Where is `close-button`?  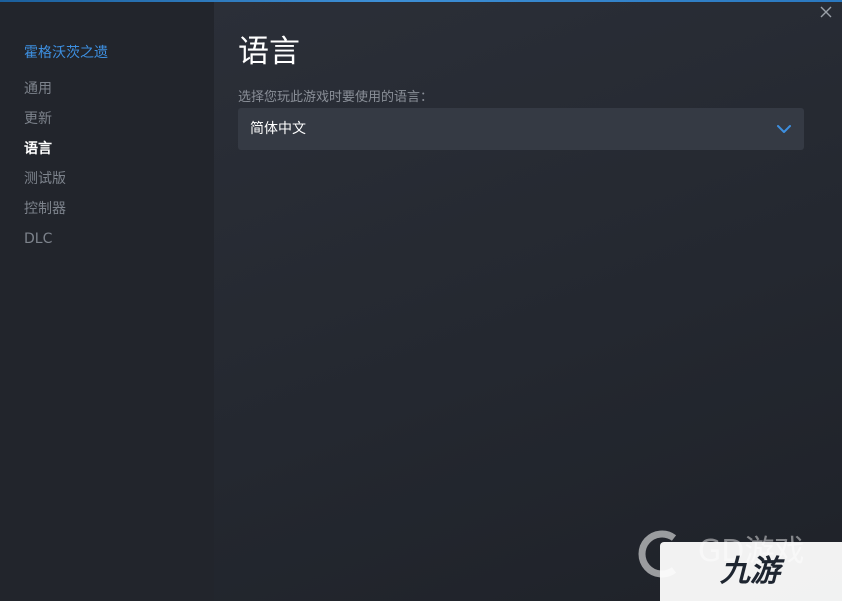 close-button is located at coordinates (826, 12).